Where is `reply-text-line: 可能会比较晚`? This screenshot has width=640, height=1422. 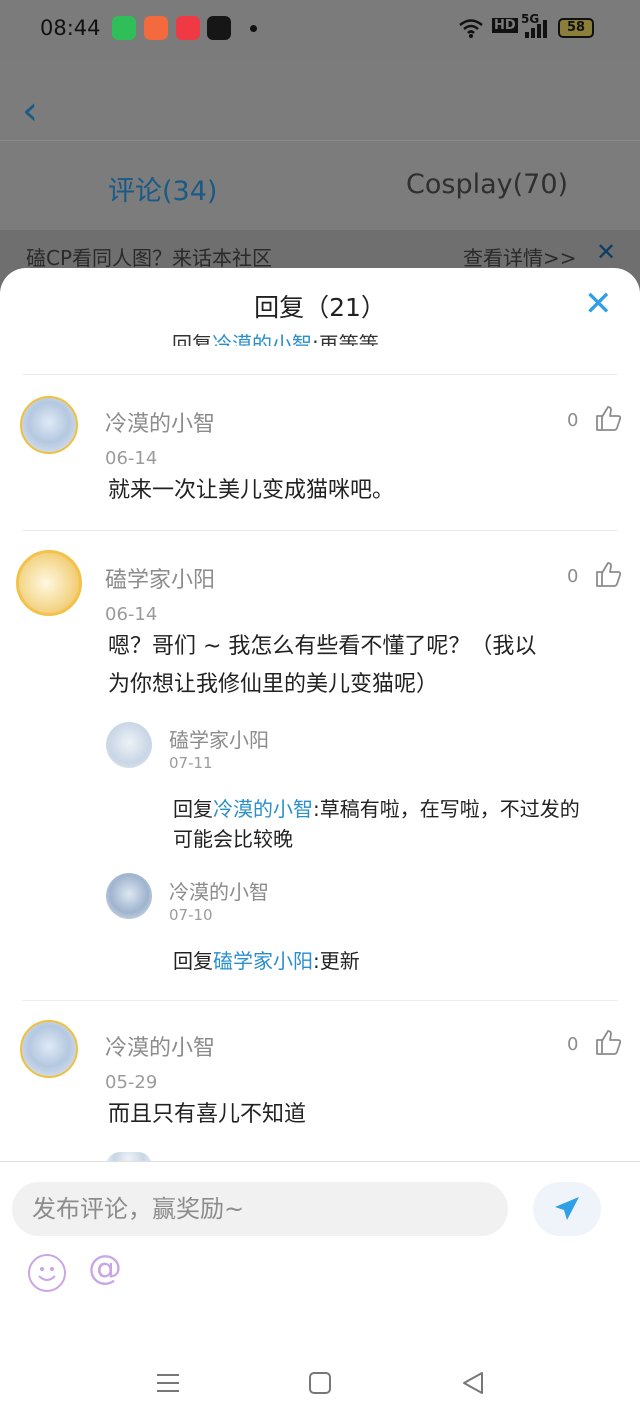 reply-text-line: 可能会比较晚 is located at coordinates (233, 839).